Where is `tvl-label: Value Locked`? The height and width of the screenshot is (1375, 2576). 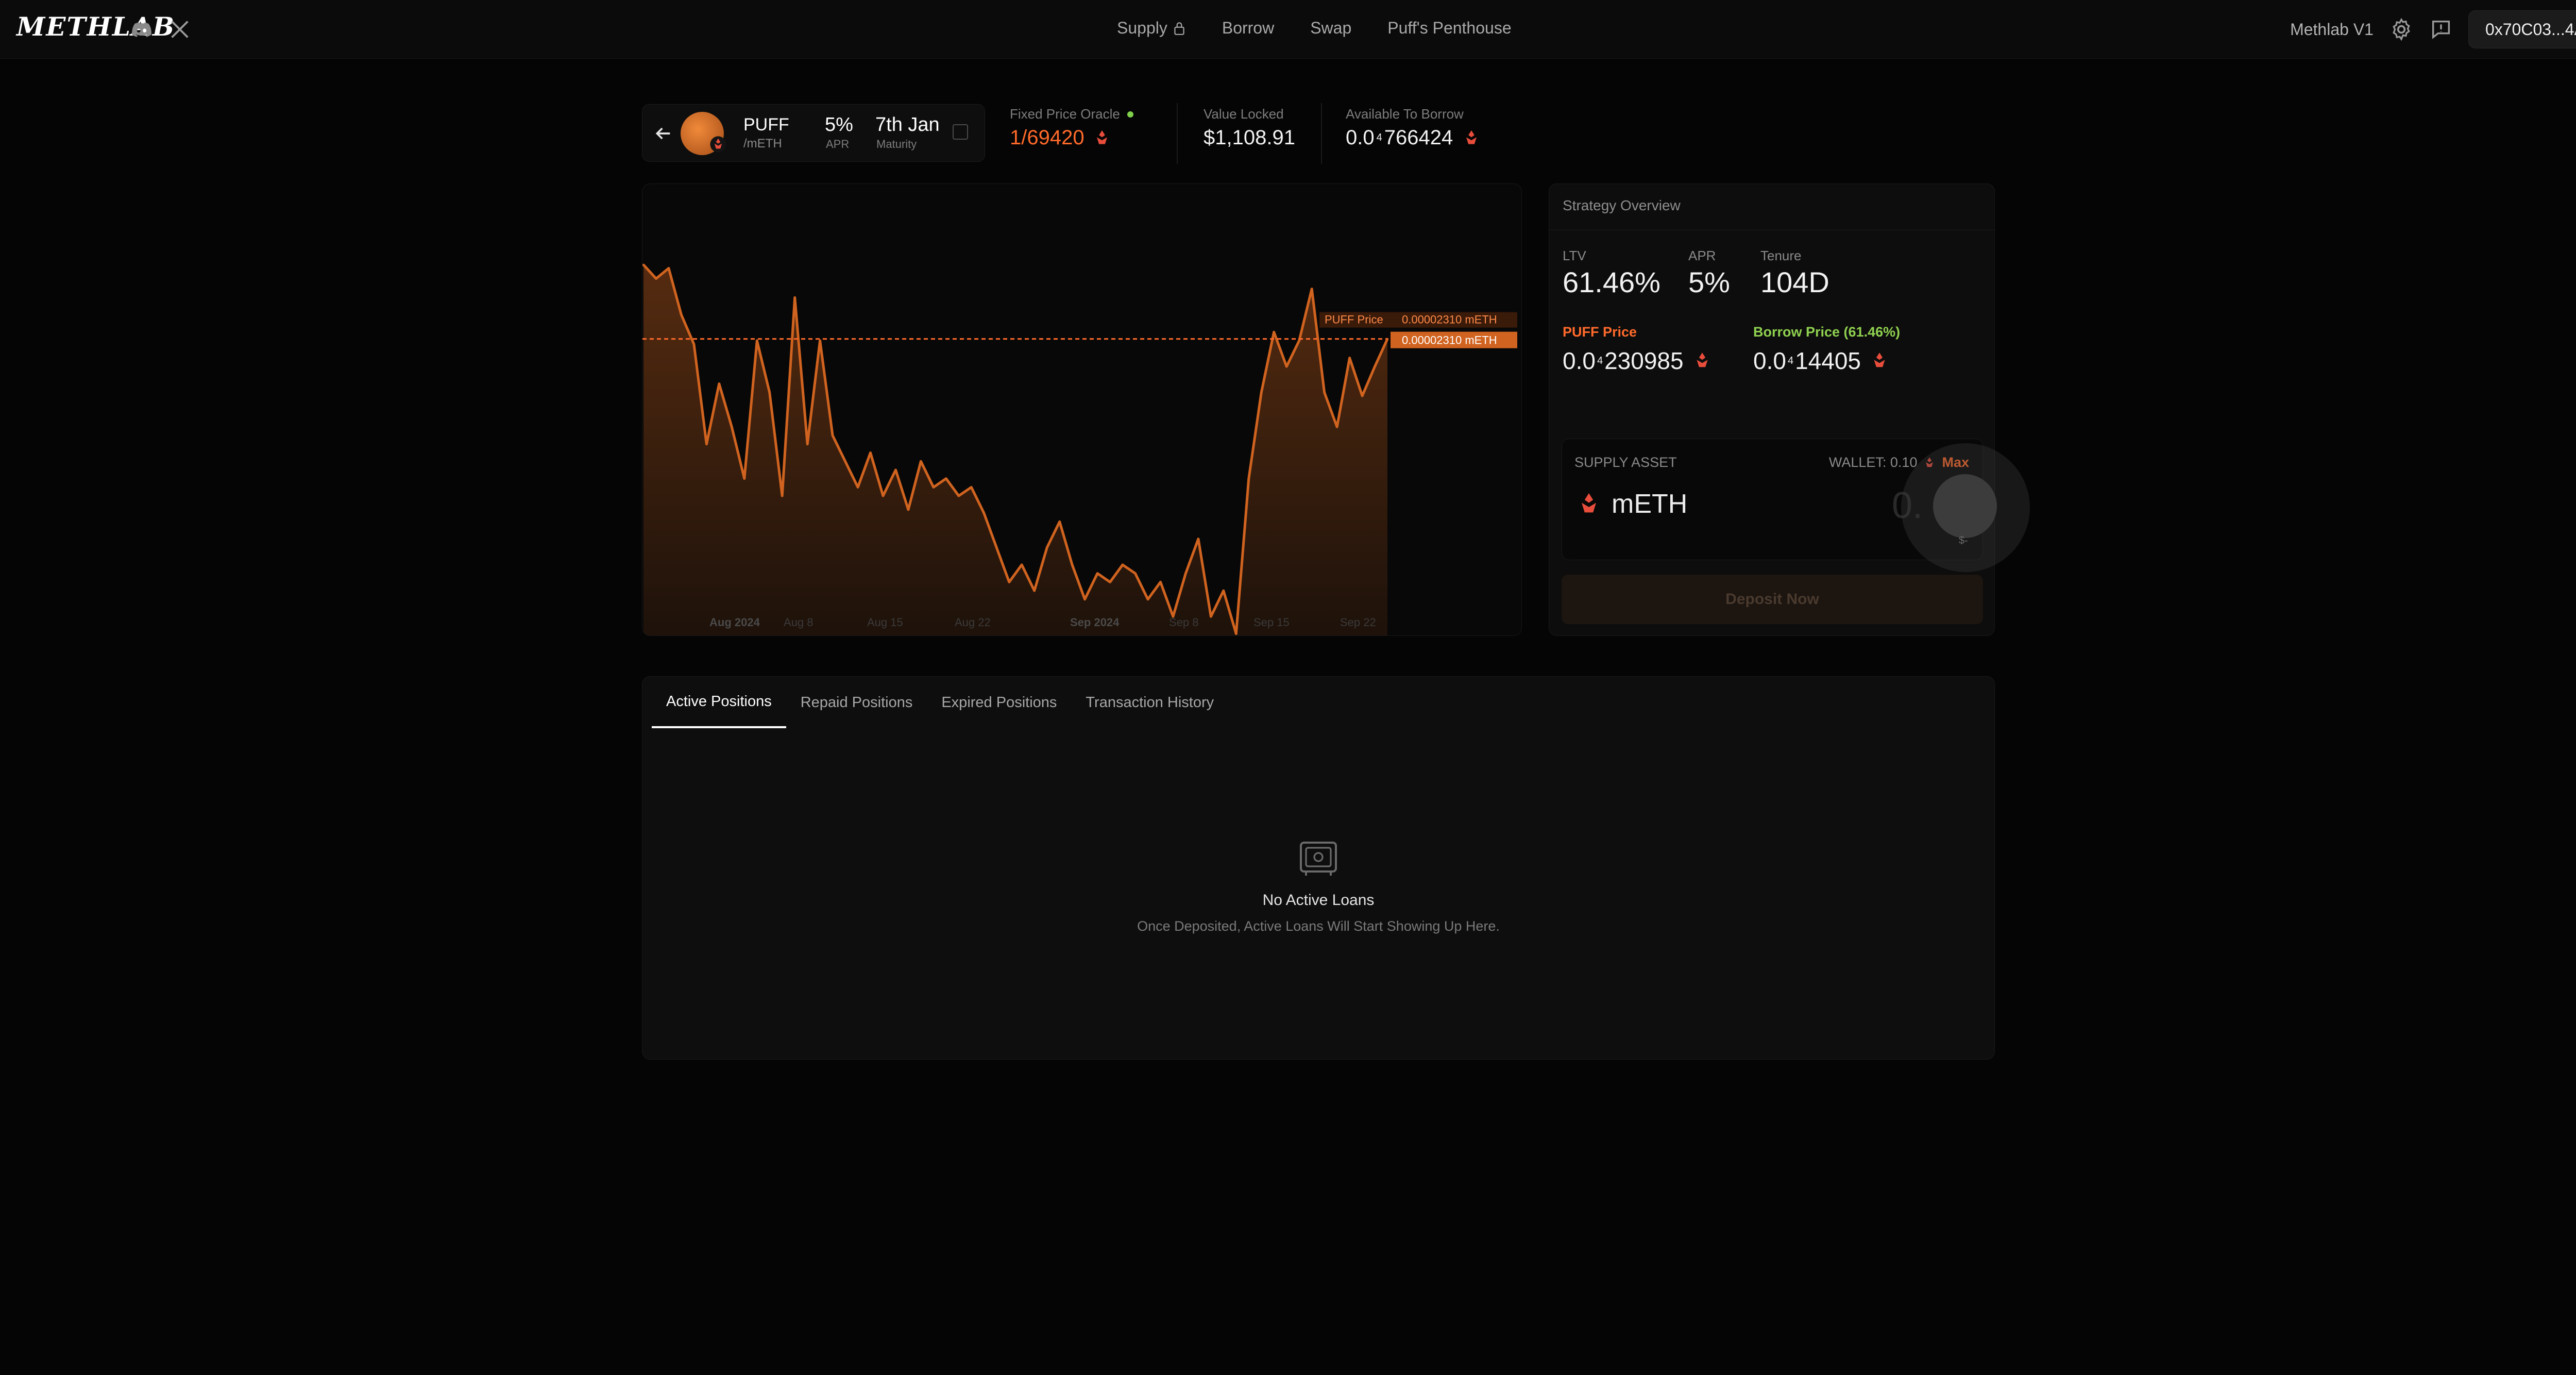
tvl-label: Value Locked is located at coordinates (1244, 114).